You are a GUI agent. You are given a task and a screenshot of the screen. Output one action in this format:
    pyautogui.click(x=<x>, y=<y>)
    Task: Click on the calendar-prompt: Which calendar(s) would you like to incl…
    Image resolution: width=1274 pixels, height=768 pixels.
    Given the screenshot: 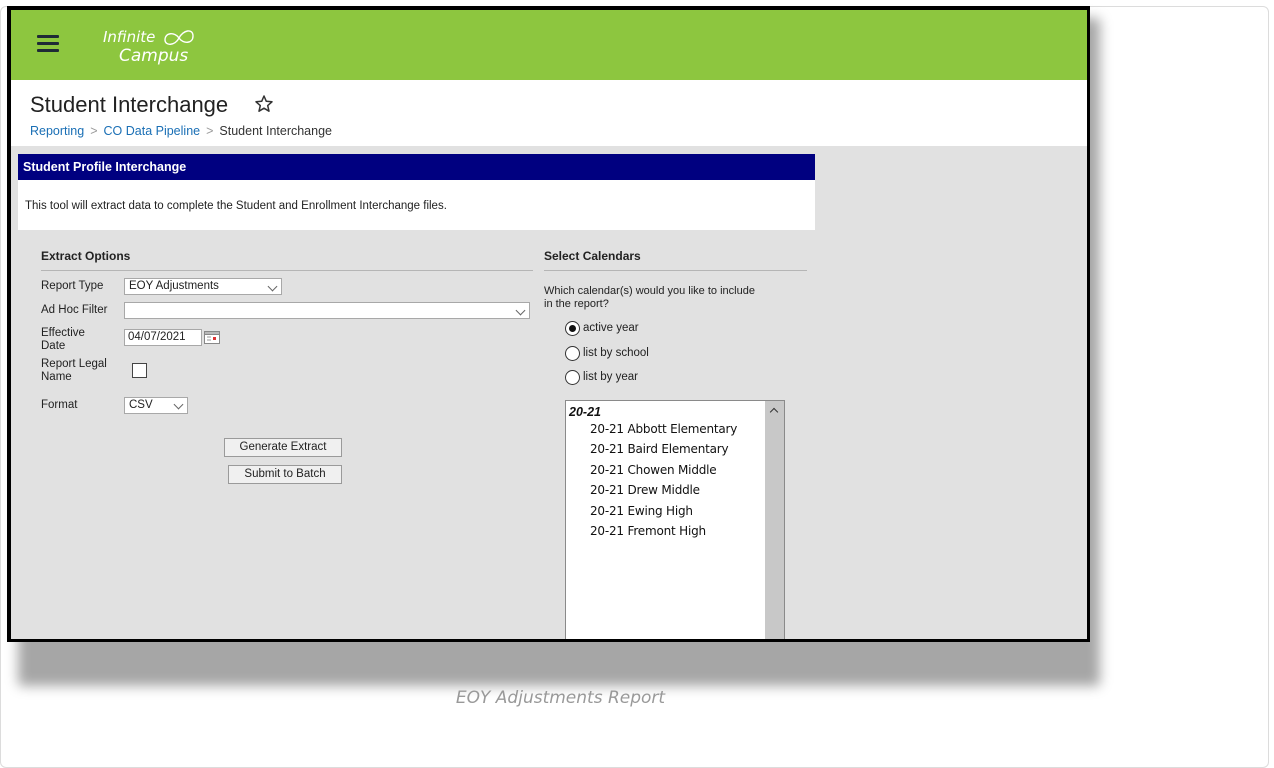 What is the action you would take?
    pyautogui.click(x=649, y=297)
    